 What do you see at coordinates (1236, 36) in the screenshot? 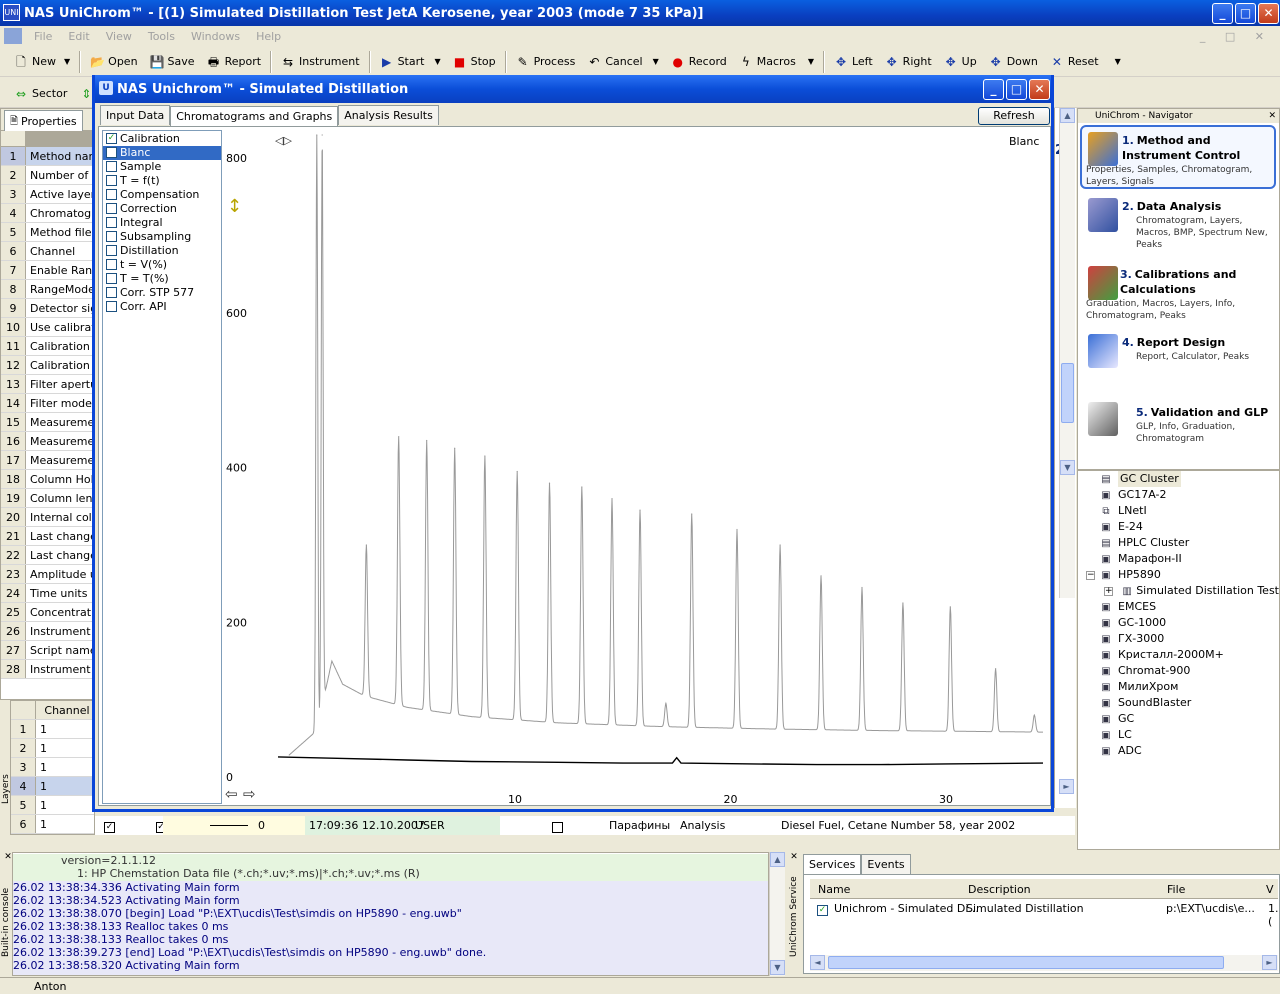
I see `mdi-controls-icon: _ □ ✕` at bounding box center [1236, 36].